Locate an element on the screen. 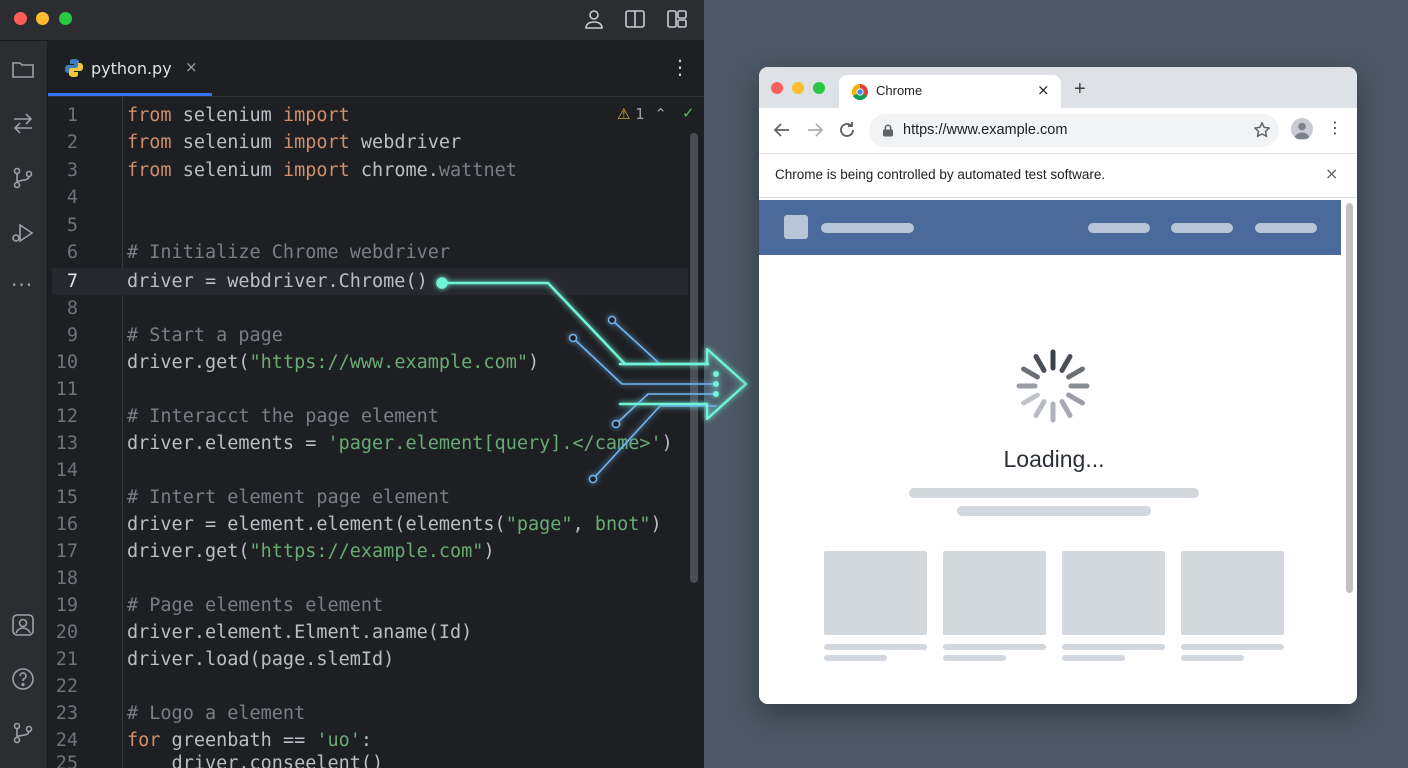 Image resolution: width=1408 pixels, height=768 pixels. address-bar: https://www.example.com is located at coordinates (1074, 130).